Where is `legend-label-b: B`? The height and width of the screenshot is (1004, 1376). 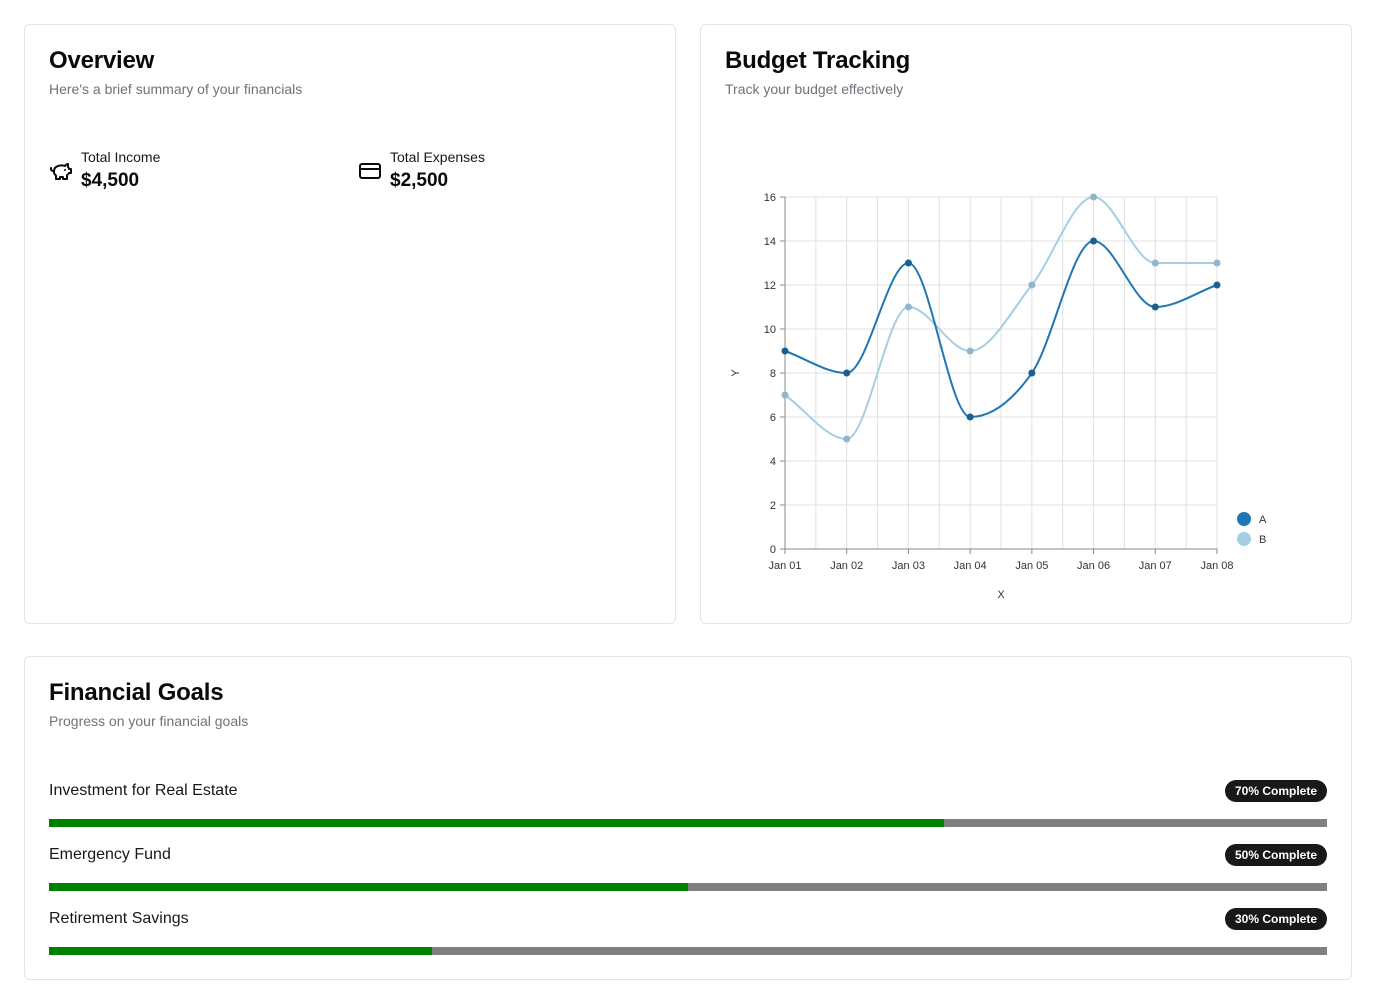 legend-label-b: B is located at coordinates (1262, 540).